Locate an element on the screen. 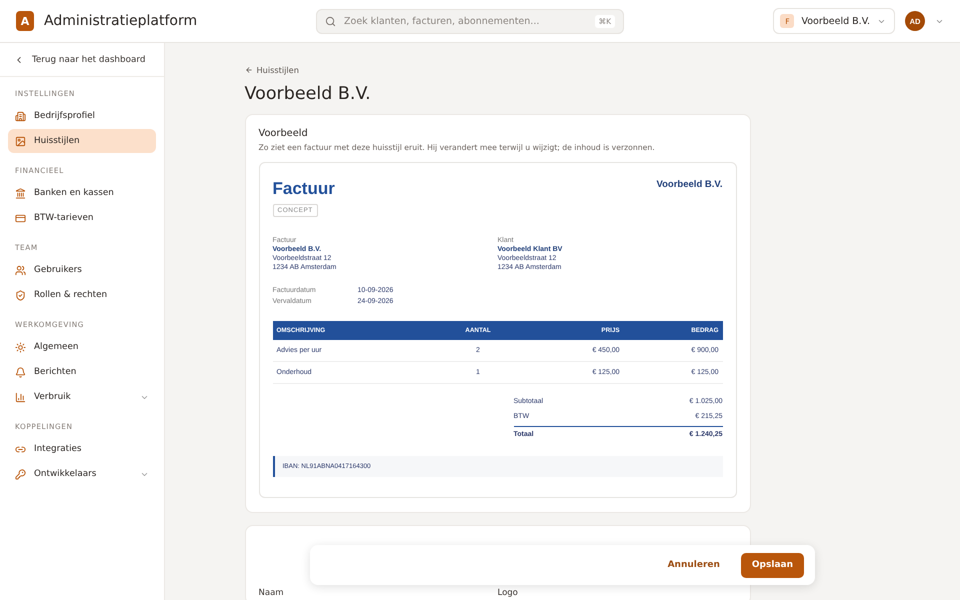 The image size is (960, 600). field-label: Logo is located at coordinates (508, 593).